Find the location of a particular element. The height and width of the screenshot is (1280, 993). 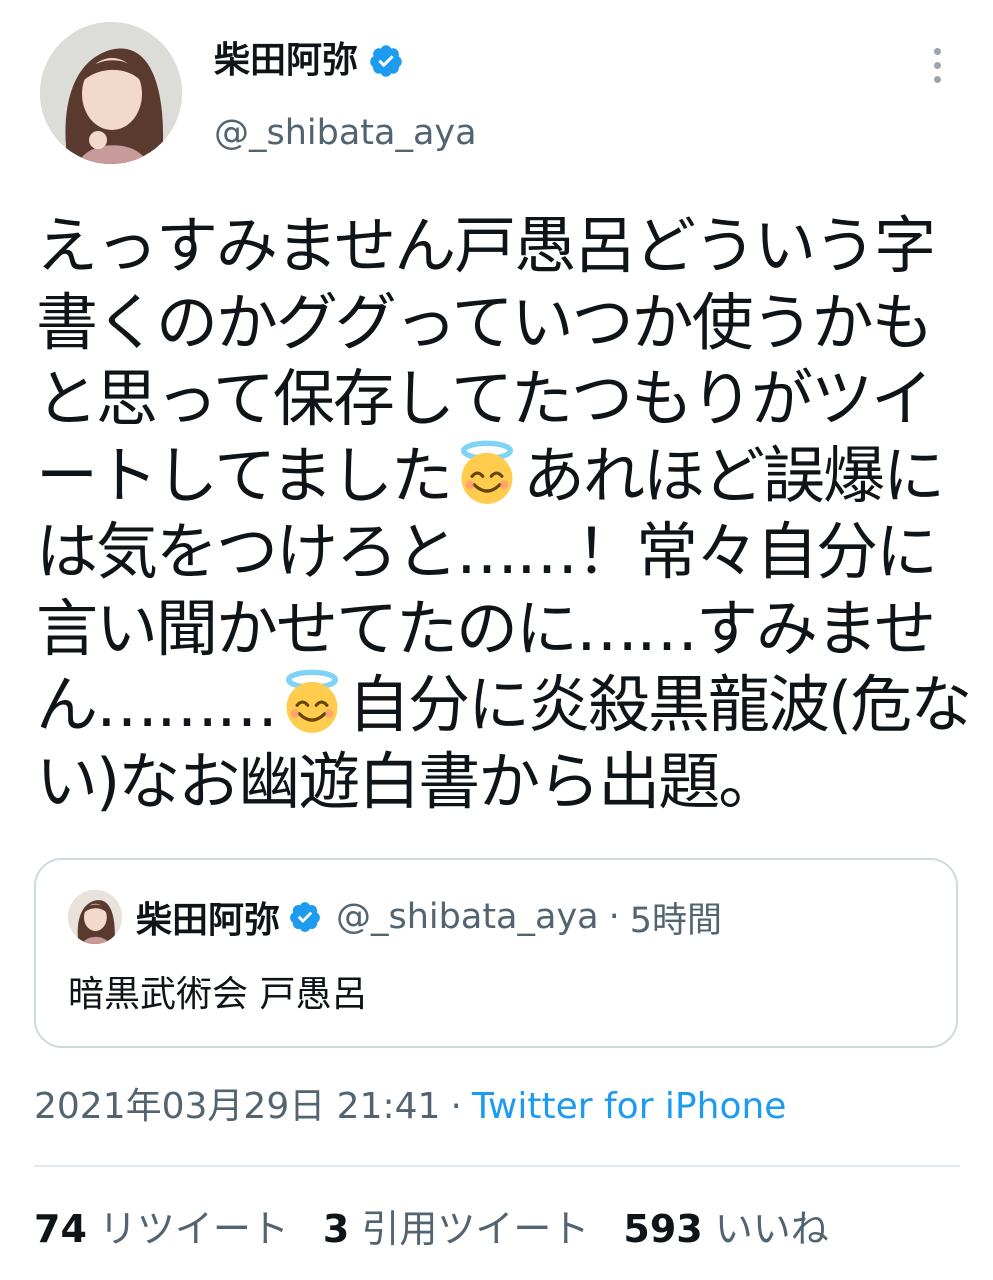

author-handle: @_shibata_aya is located at coordinates (345, 133).